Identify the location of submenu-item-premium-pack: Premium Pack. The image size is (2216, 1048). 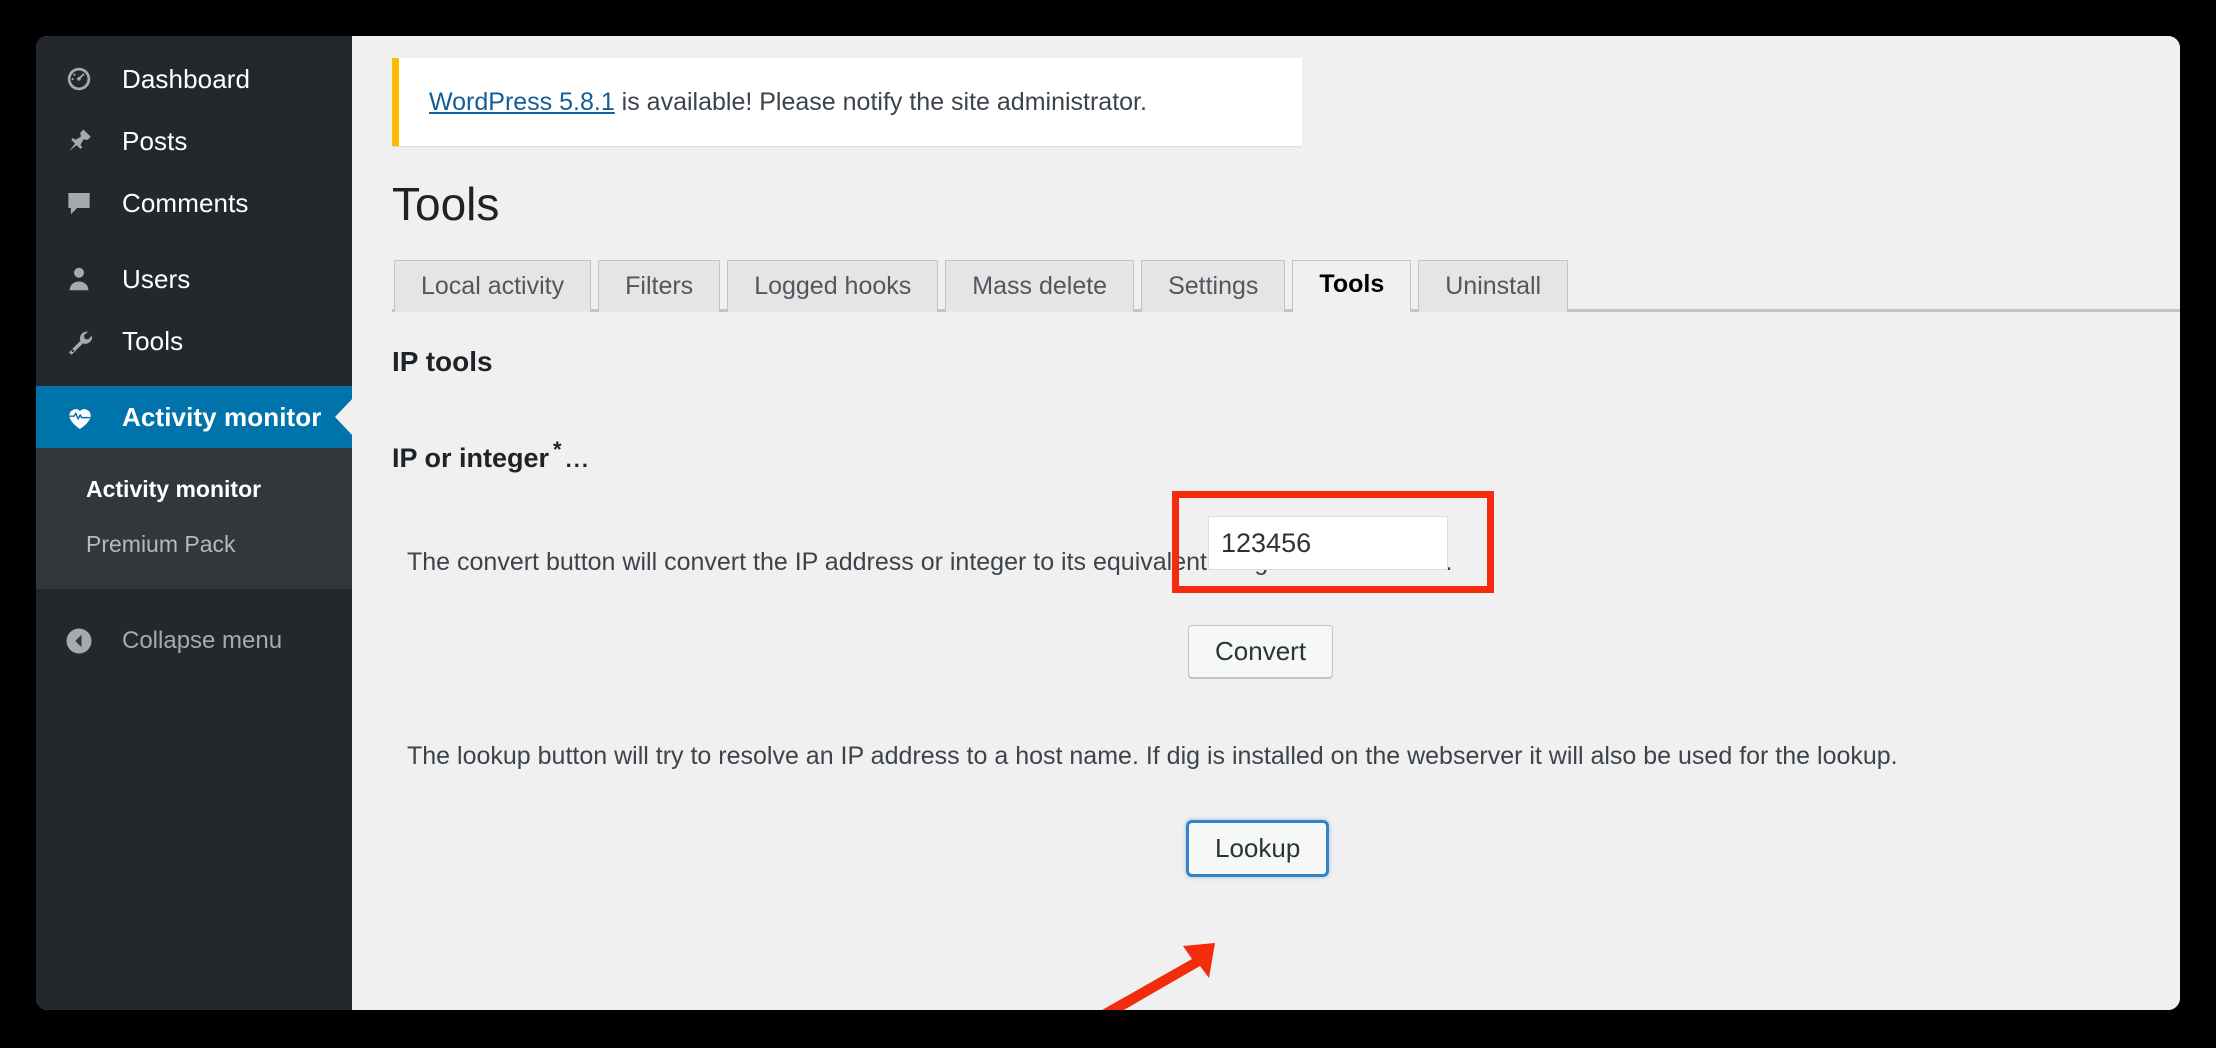
(194, 544).